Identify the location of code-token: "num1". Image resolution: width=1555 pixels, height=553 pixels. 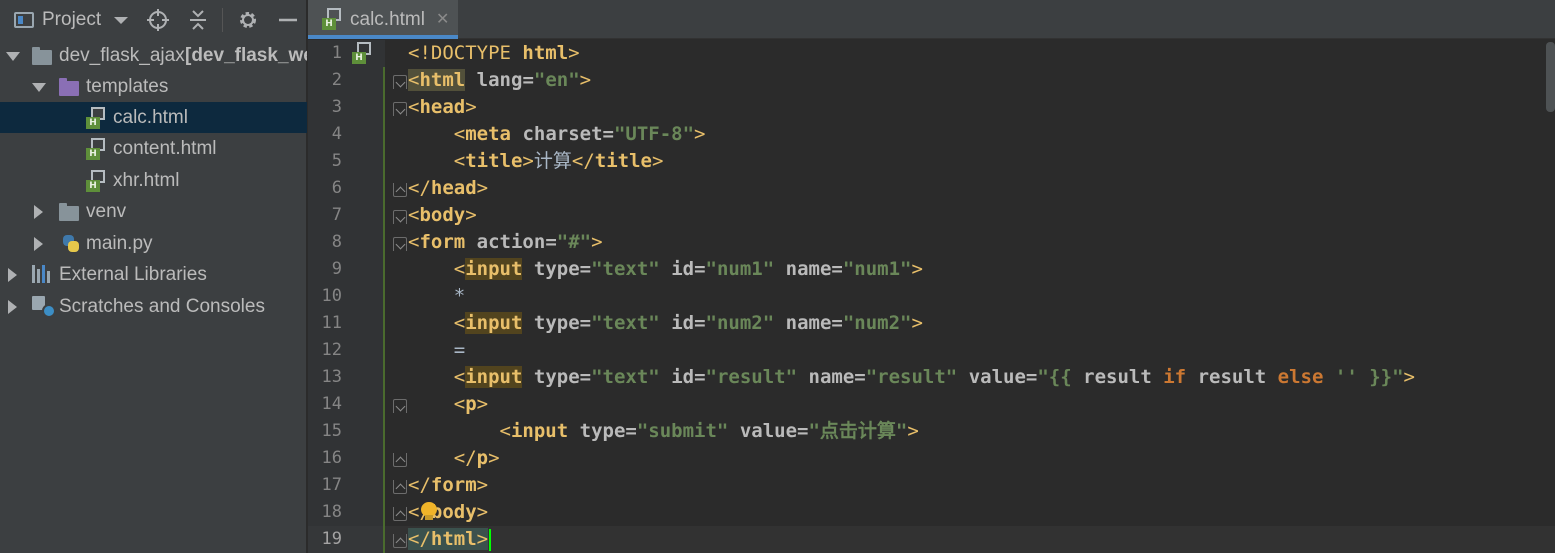
(877, 269).